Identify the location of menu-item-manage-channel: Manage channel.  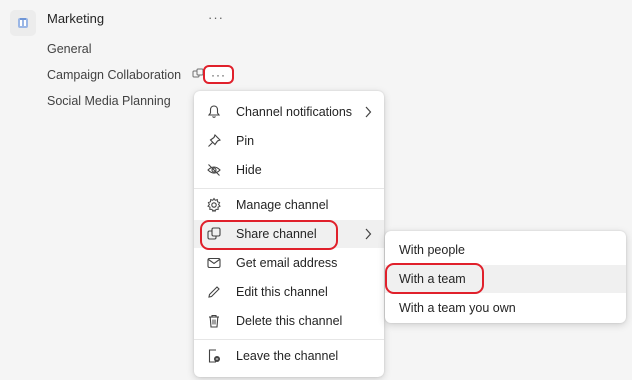
(289, 205).